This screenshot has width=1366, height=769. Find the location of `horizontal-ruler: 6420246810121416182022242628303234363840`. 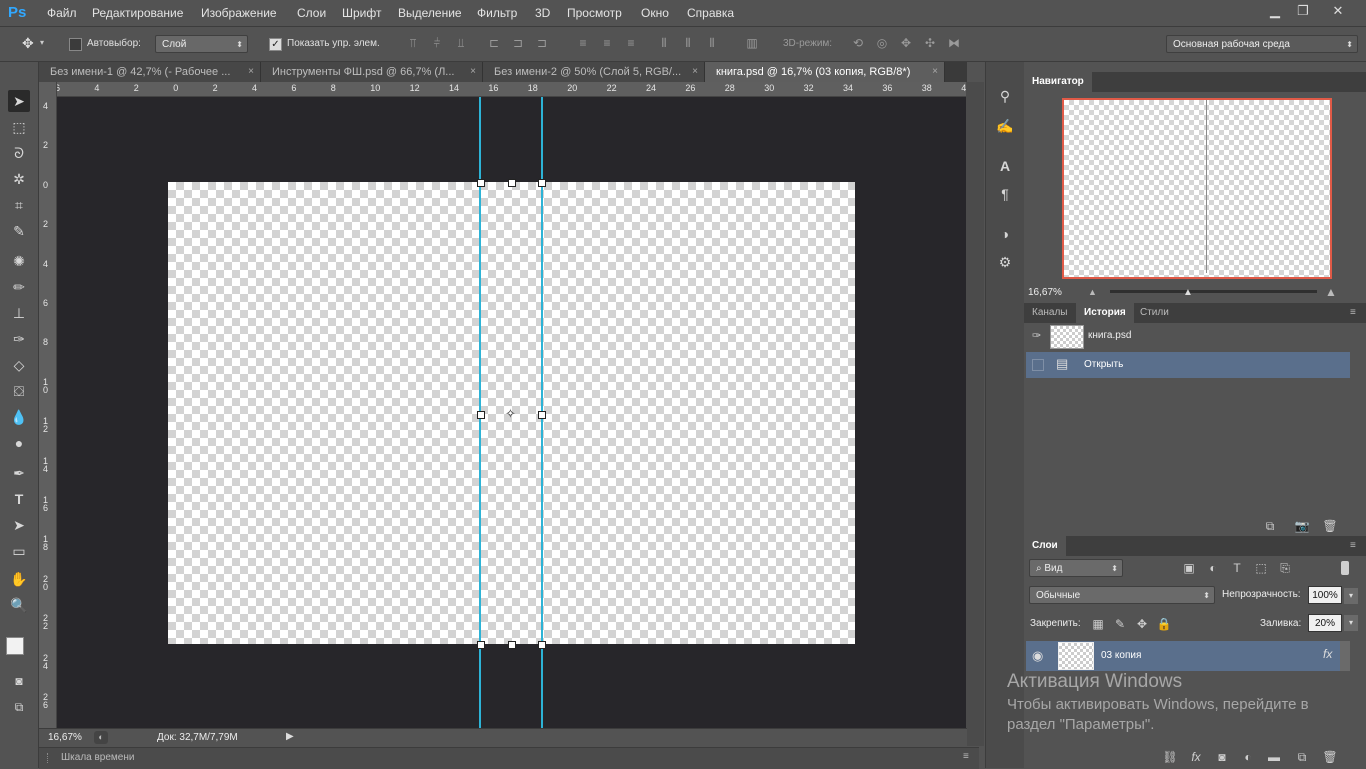

horizontal-ruler: 6420246810121416182022242628303234363840 is located at coordinates (513, 89).